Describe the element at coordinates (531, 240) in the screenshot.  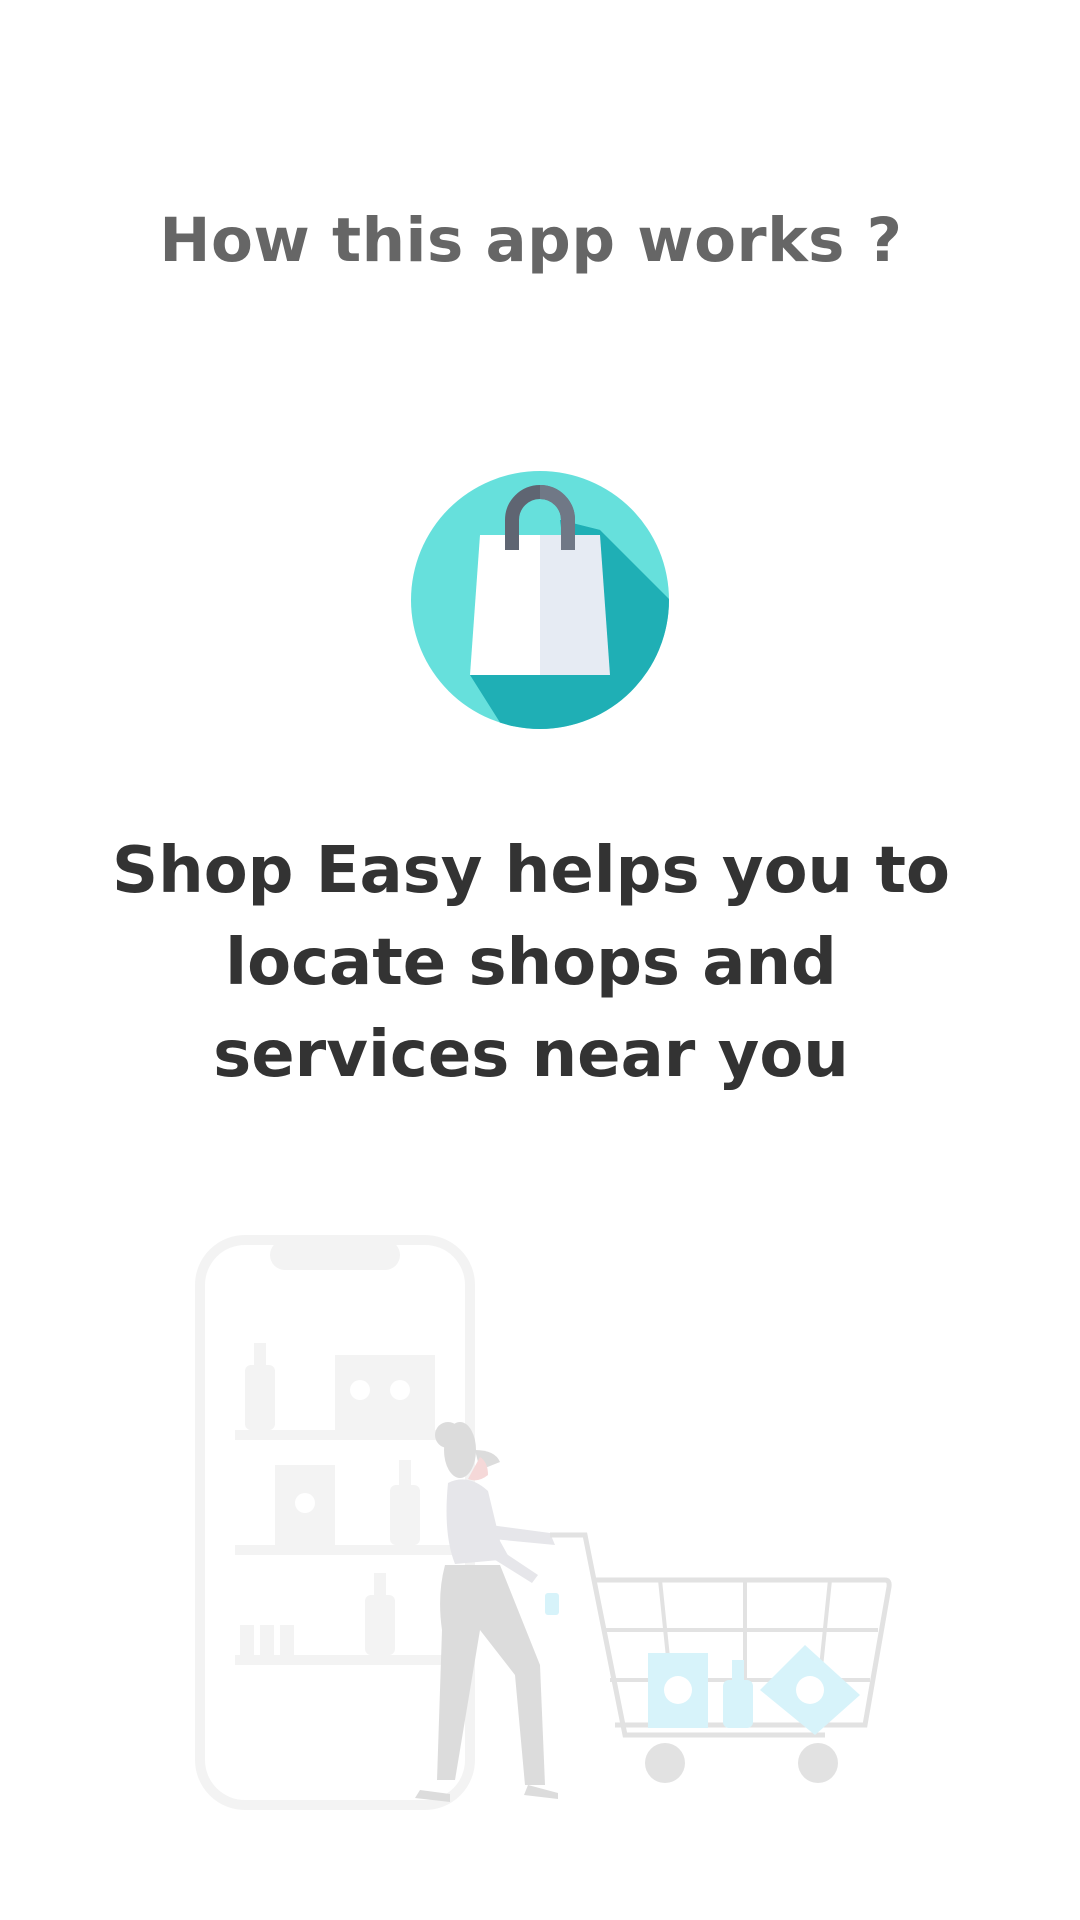
I see `page-title: How this app works ?` at that location.